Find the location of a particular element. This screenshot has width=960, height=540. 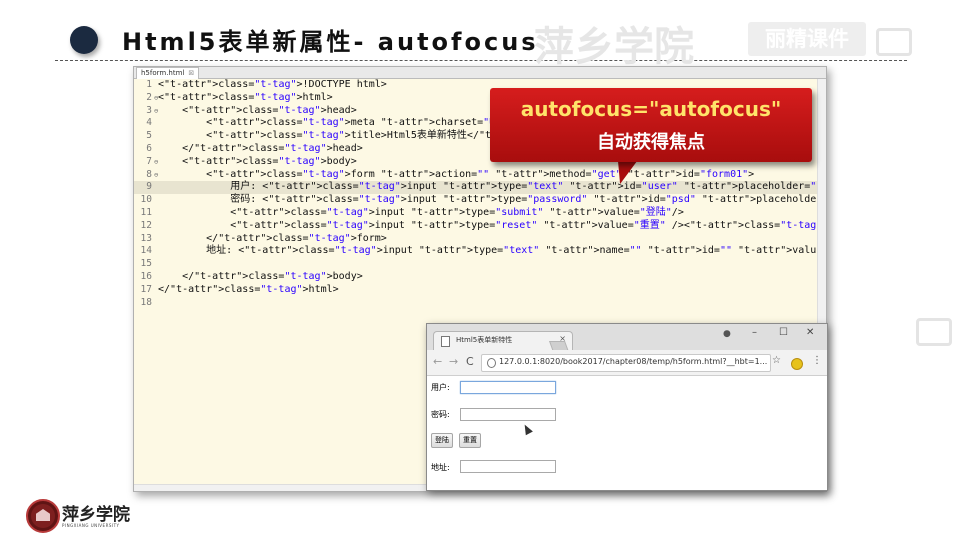

code-line: 16 </"t-attr">class="t-tag">body> is located at coordinates (480, 277).